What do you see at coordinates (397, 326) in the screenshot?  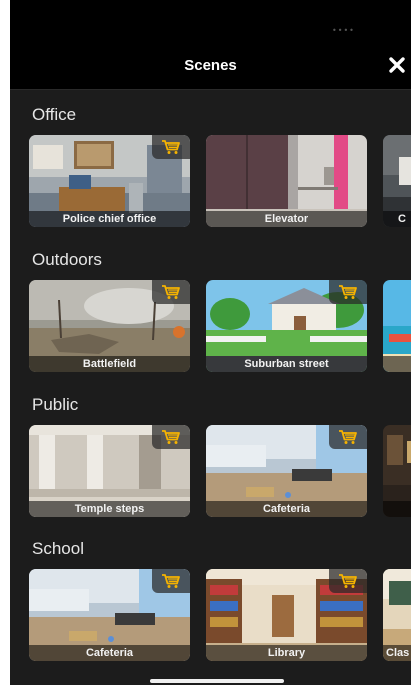 I see `scene-card-outdoors-more` at bounding box center [397, 326].